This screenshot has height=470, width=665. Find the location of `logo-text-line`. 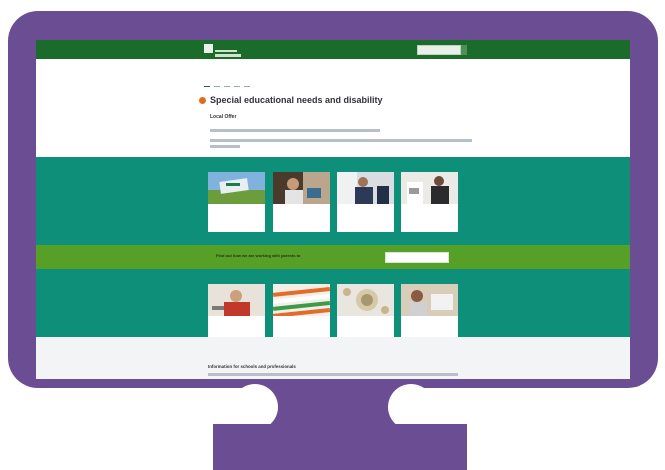

logo-text-line is located at coordinates (226, 51).